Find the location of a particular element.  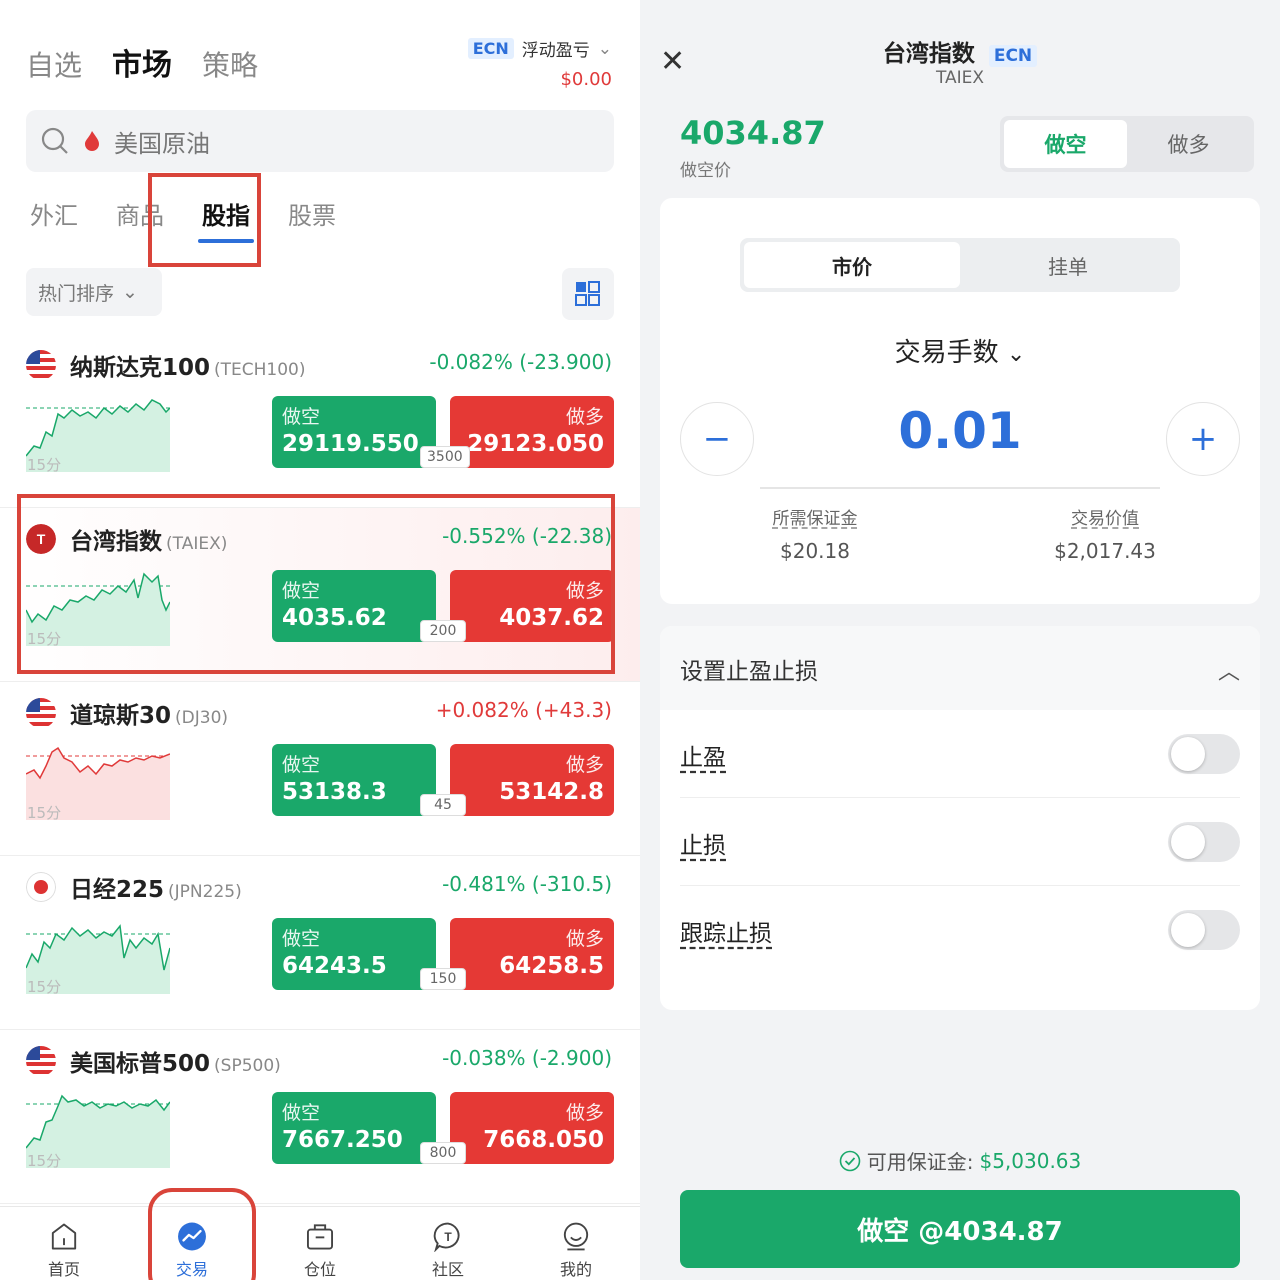

sort-dropdown: 热门排序 ⌄ is located at coordinates (94, 292).